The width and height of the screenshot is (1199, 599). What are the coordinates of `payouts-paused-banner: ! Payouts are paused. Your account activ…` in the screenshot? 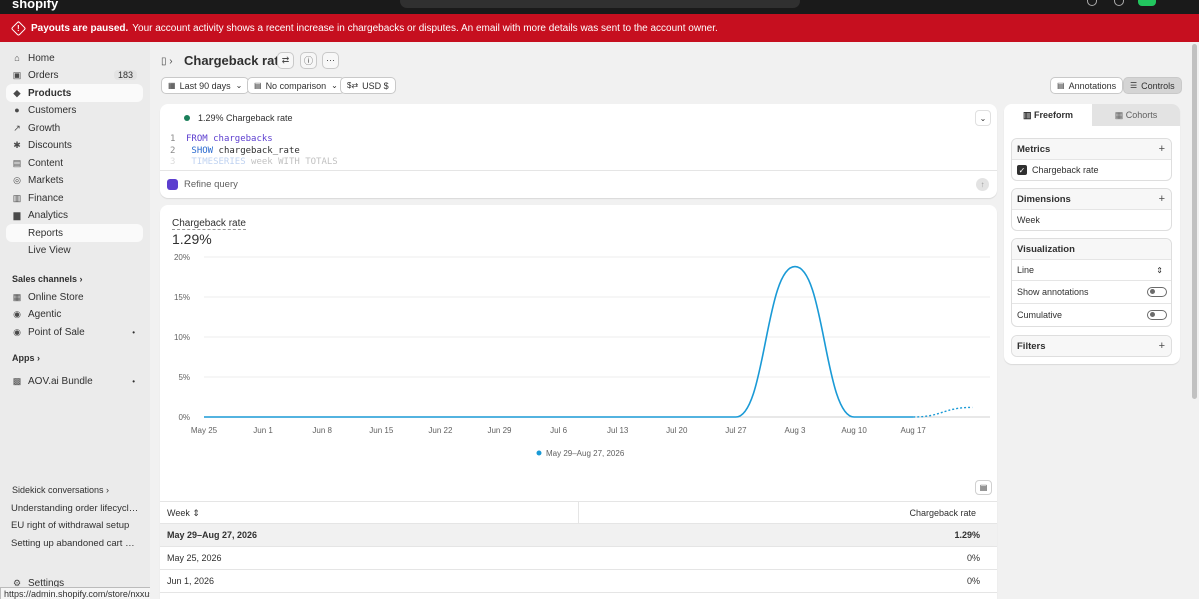 It's located at (599, 28).